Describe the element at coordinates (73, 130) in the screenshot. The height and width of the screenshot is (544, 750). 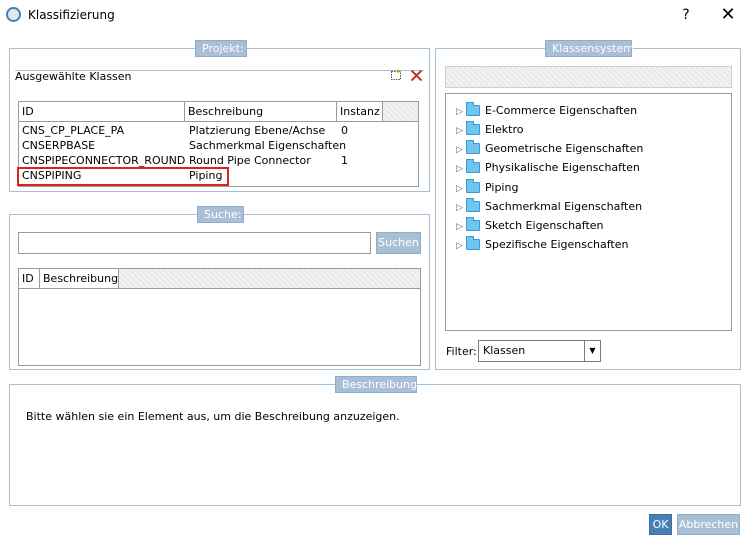
I see `row-id: CNS_CP_PLACE_PA` at that location.